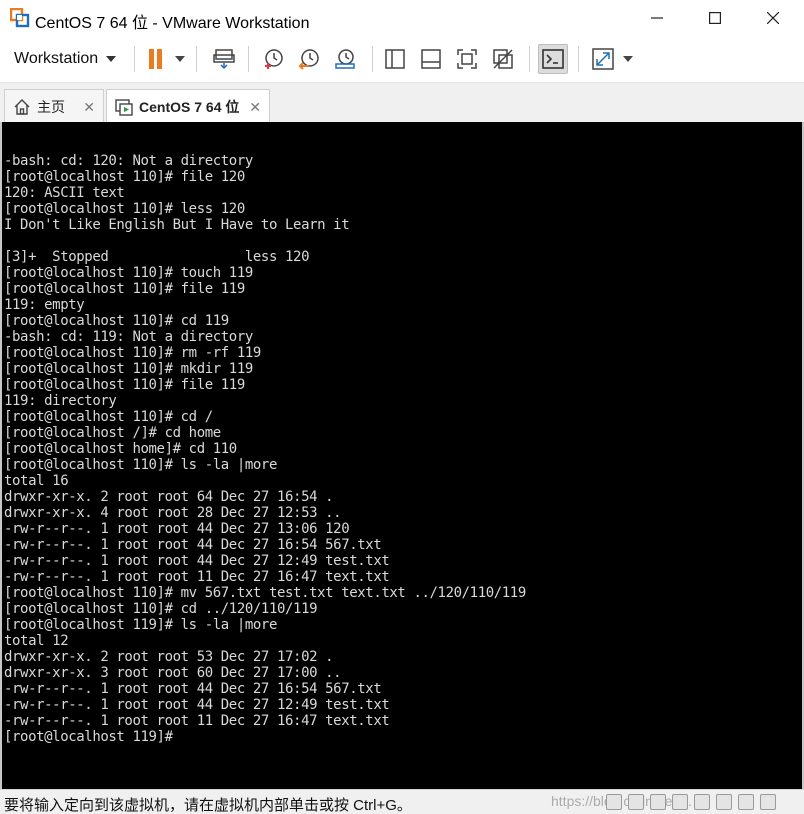  I want to click on workstation-menu: Workstation, so click(65, 59).